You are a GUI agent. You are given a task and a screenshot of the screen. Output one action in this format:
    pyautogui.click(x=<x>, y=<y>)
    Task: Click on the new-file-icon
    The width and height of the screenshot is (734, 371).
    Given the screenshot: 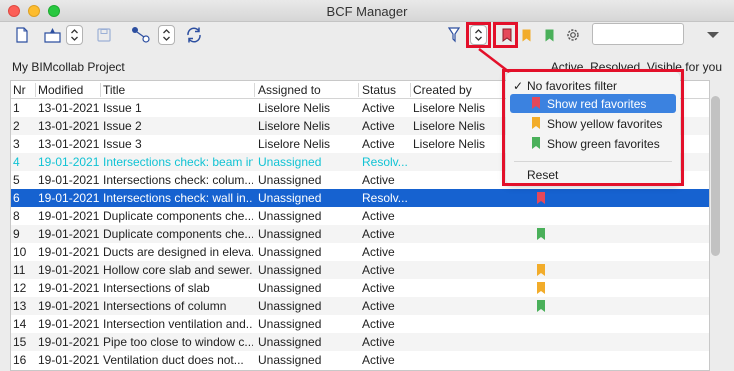 What is the action you would take?
    pyautogui.click(x=22, y=35)
    